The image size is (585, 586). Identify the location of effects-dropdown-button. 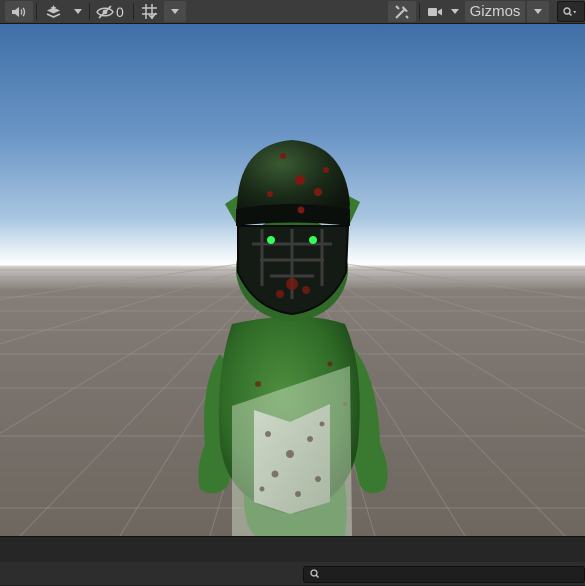
(78, 11).